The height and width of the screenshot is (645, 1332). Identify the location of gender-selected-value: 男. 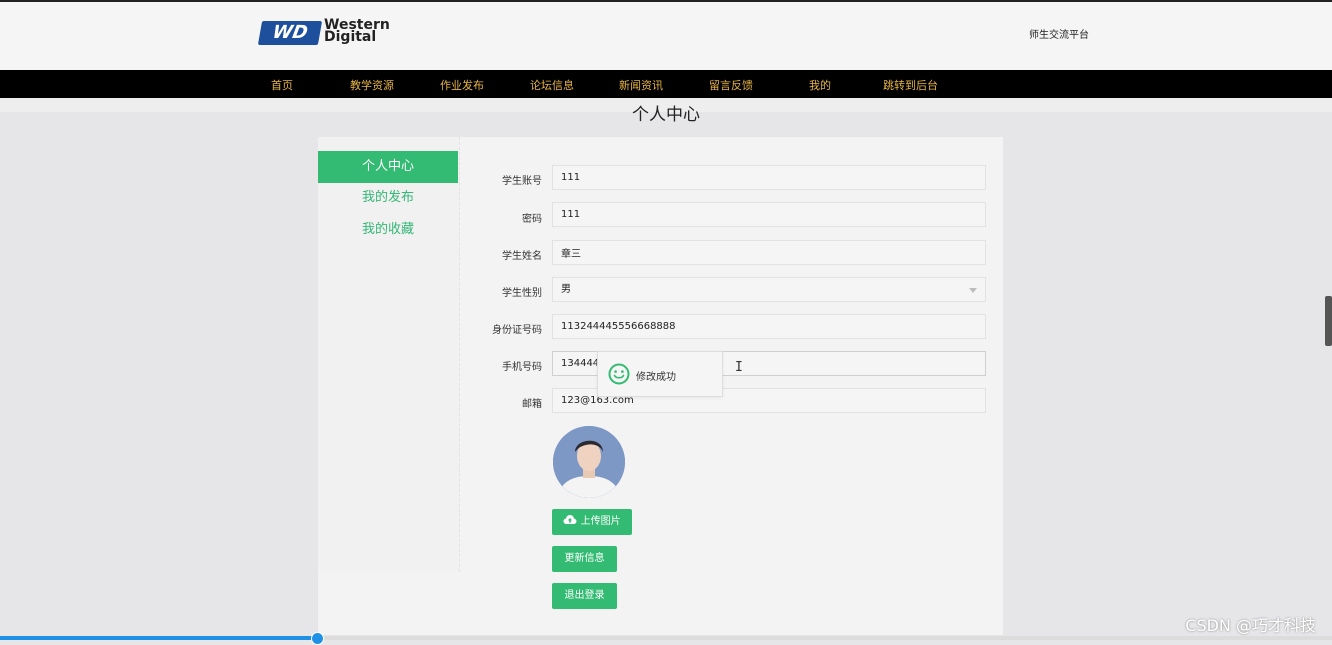
(566, 289).